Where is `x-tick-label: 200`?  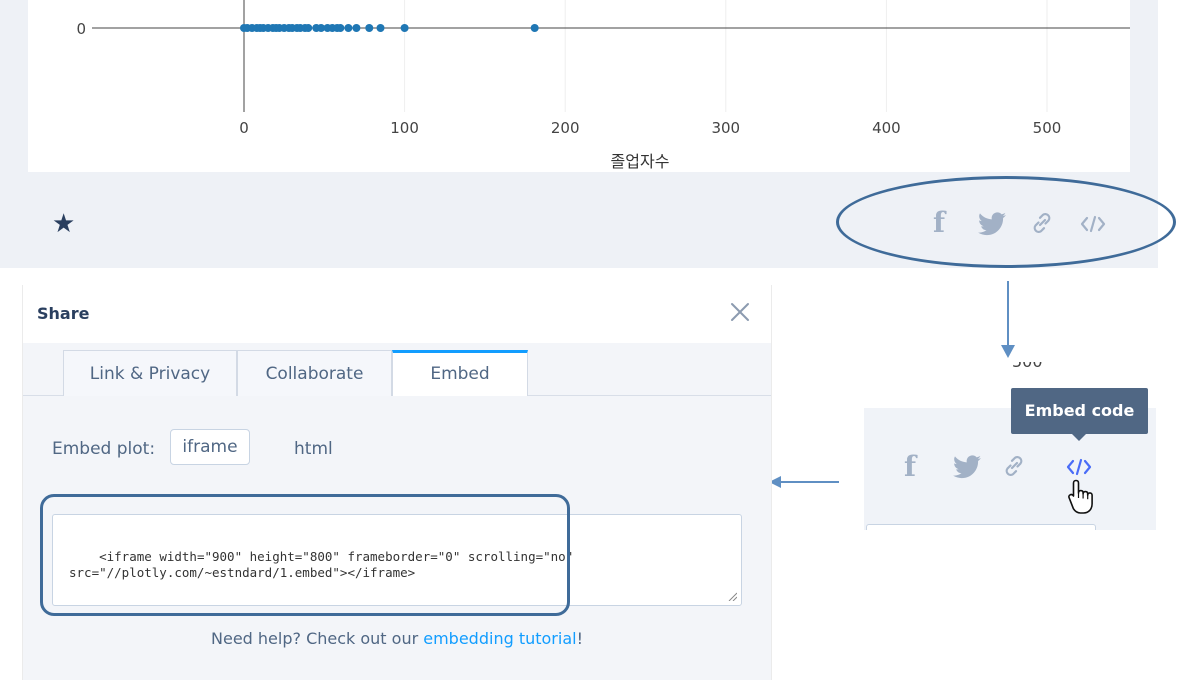
x-tick-label: 200 is located at coordinates (565, 128).